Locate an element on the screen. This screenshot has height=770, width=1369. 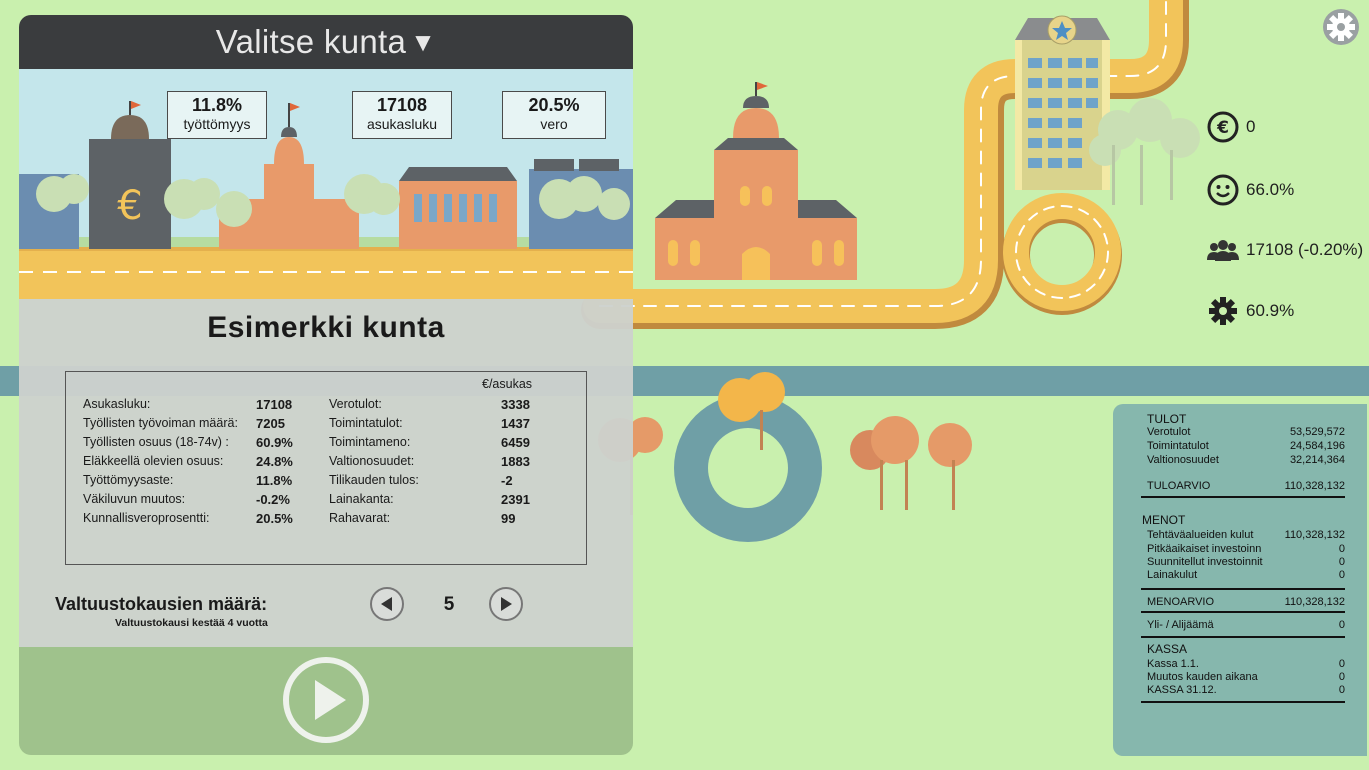
unemployment-bubble: 11.8% työttömyys is located at coordinates (217, 115).